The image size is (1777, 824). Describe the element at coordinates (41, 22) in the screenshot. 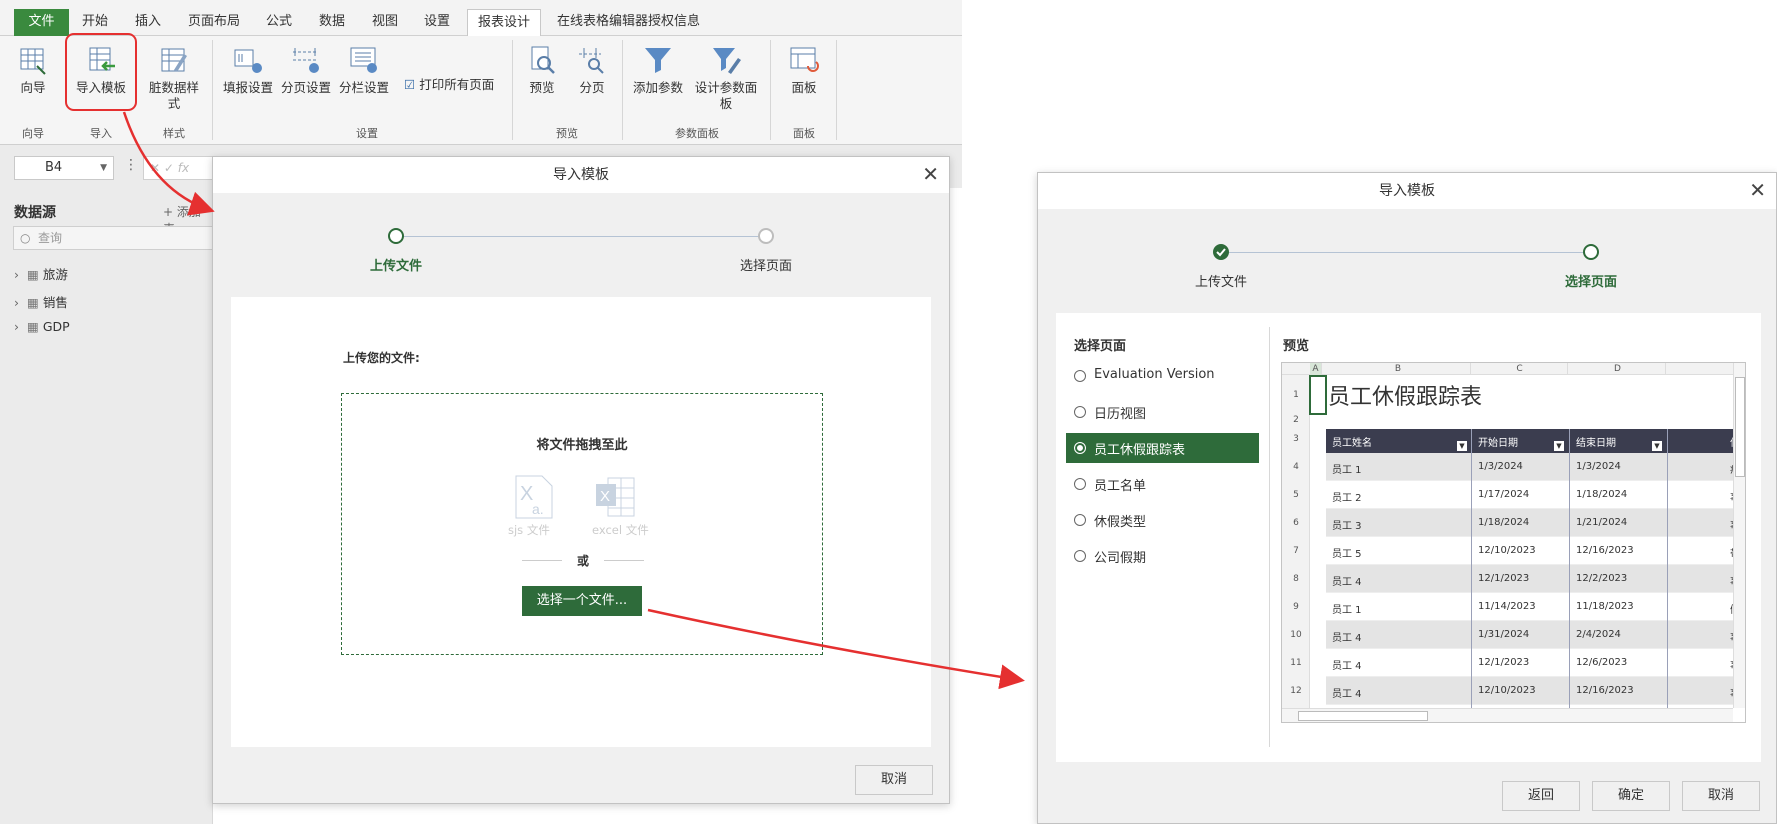

I see `tab-file: 文件` at that location.